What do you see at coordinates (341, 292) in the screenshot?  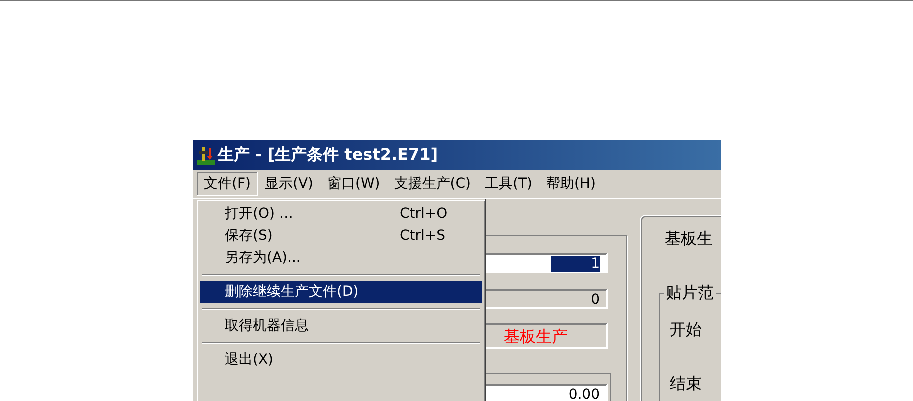 I see `menu-item: 删除继续生产文件(D)` at bounding box center [341, 292].